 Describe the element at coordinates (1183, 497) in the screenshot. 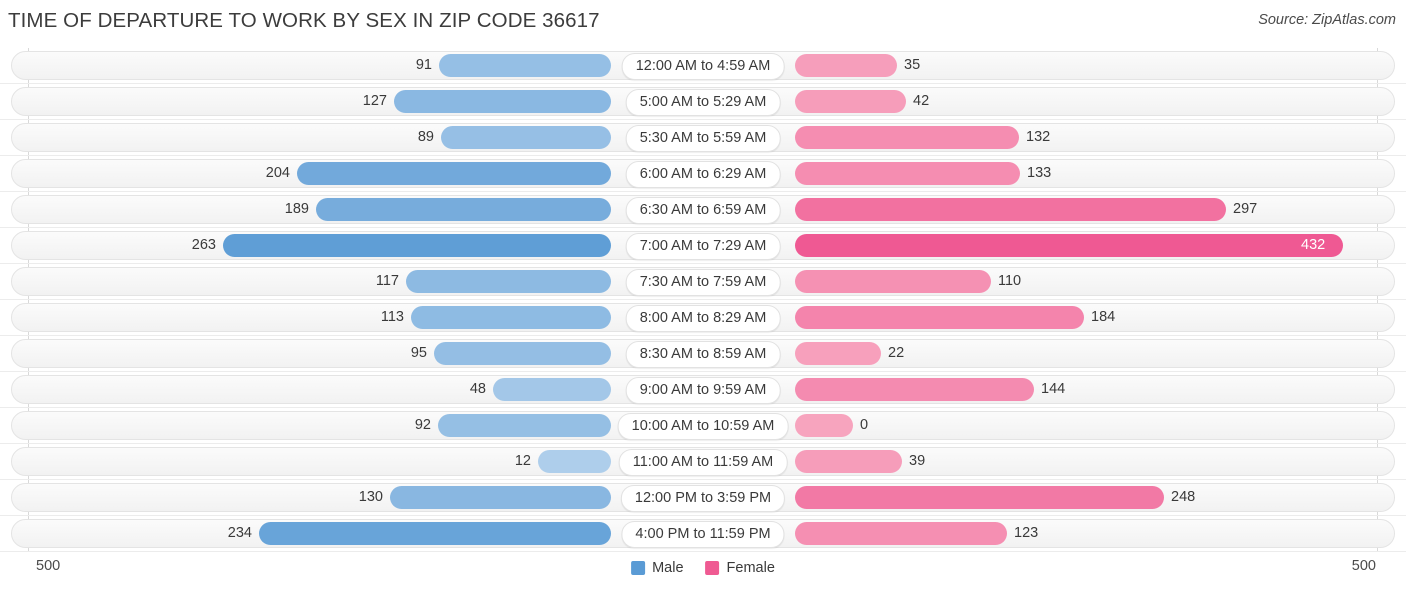

I see `bar-value-female: 248` at that location.